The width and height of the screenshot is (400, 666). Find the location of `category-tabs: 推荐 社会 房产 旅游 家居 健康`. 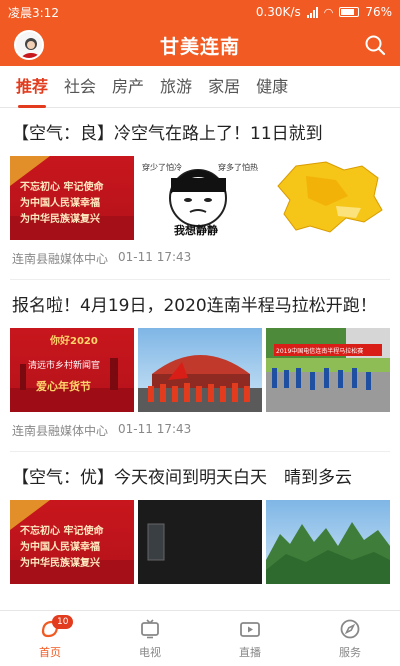

category-tabs: 推荐 社会 房产 旅游 家居 健康 is located at coordinates (200, 87).